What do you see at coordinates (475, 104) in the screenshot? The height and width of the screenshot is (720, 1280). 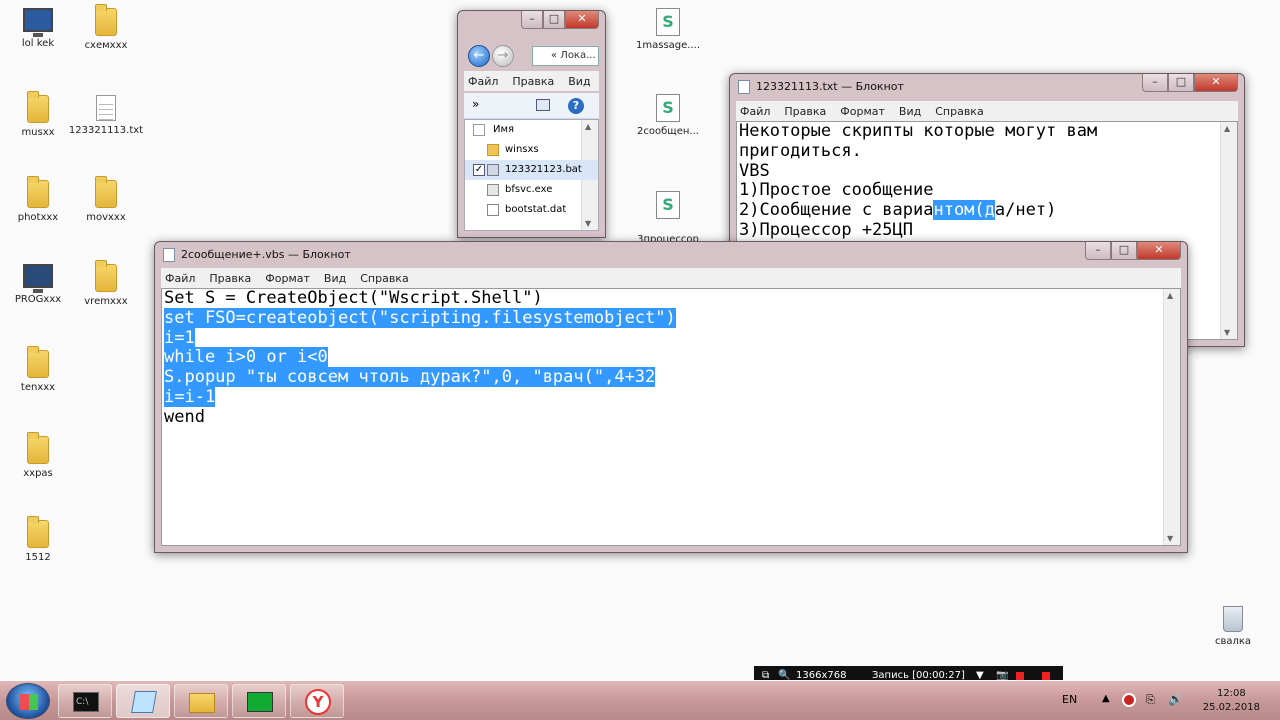 I see `more-chevron-icon: »` at bounding box center [475, 104].